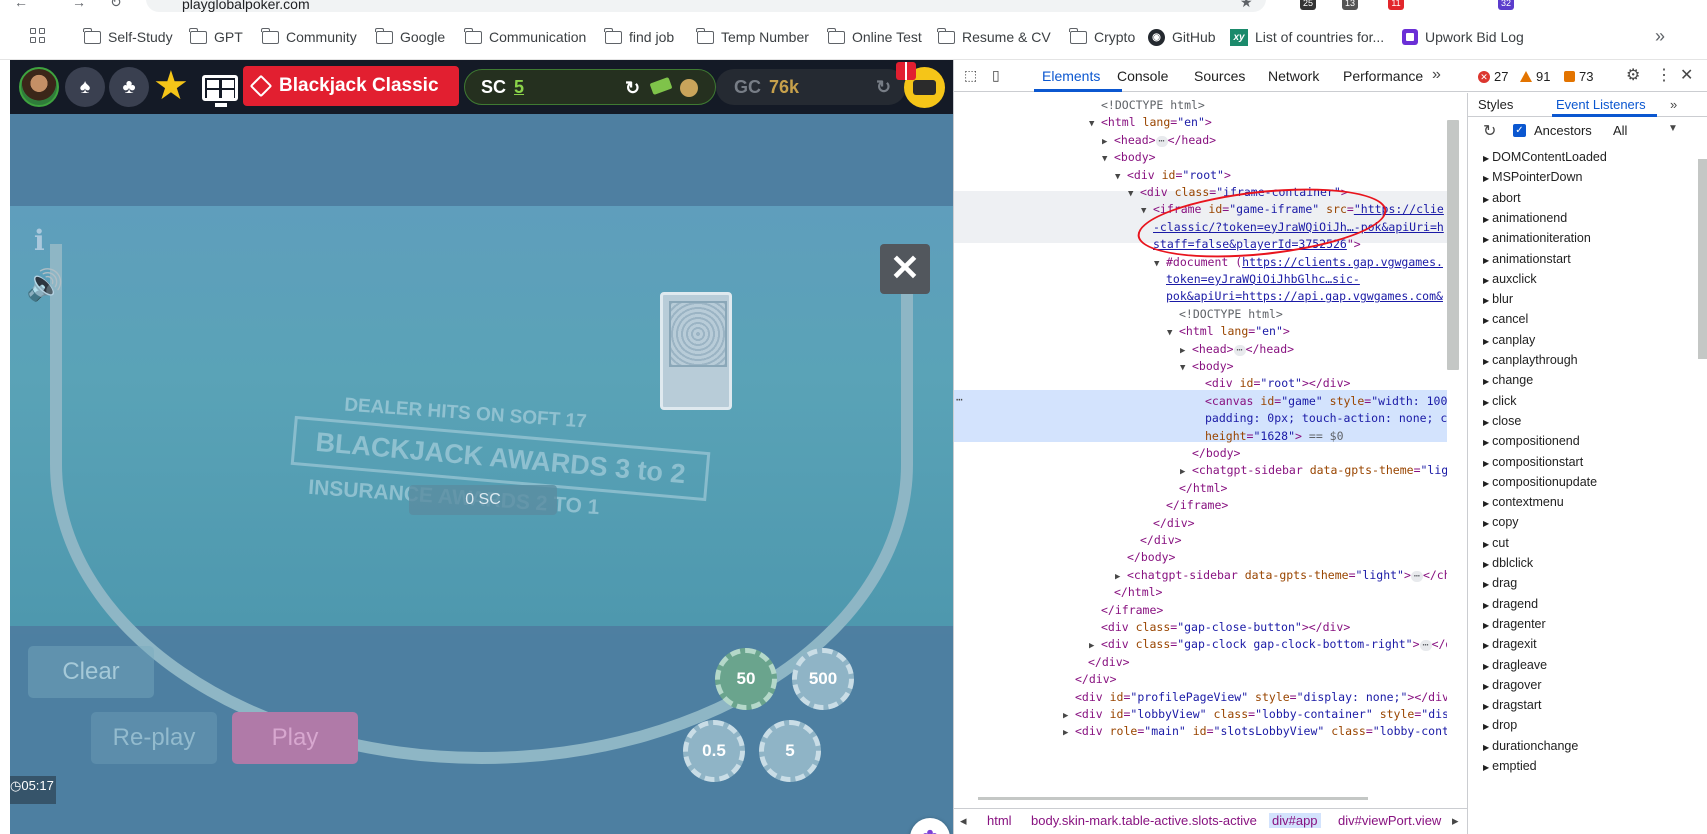  Describe the element at coordinates (1664, 75) in the screenshot. I see `kebab-menu-icon: ⋮` at that location.